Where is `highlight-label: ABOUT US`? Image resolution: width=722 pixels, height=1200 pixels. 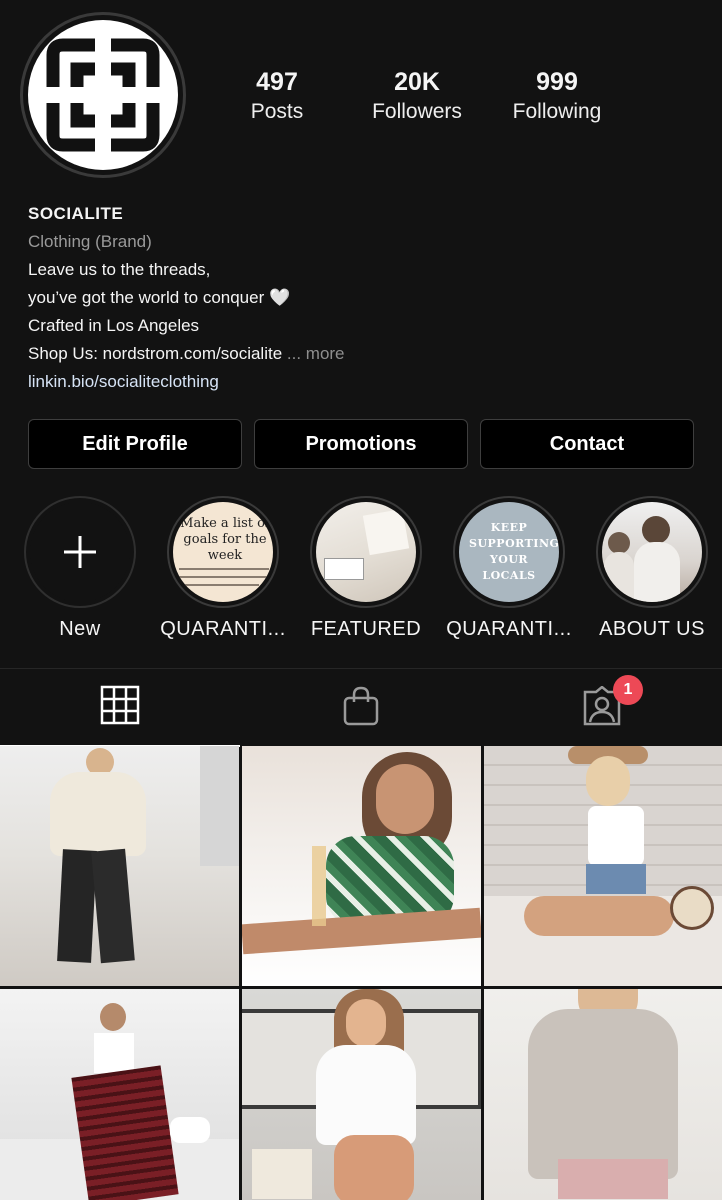 highlight-label: ABOUT US is located at coordinates (652, 629).